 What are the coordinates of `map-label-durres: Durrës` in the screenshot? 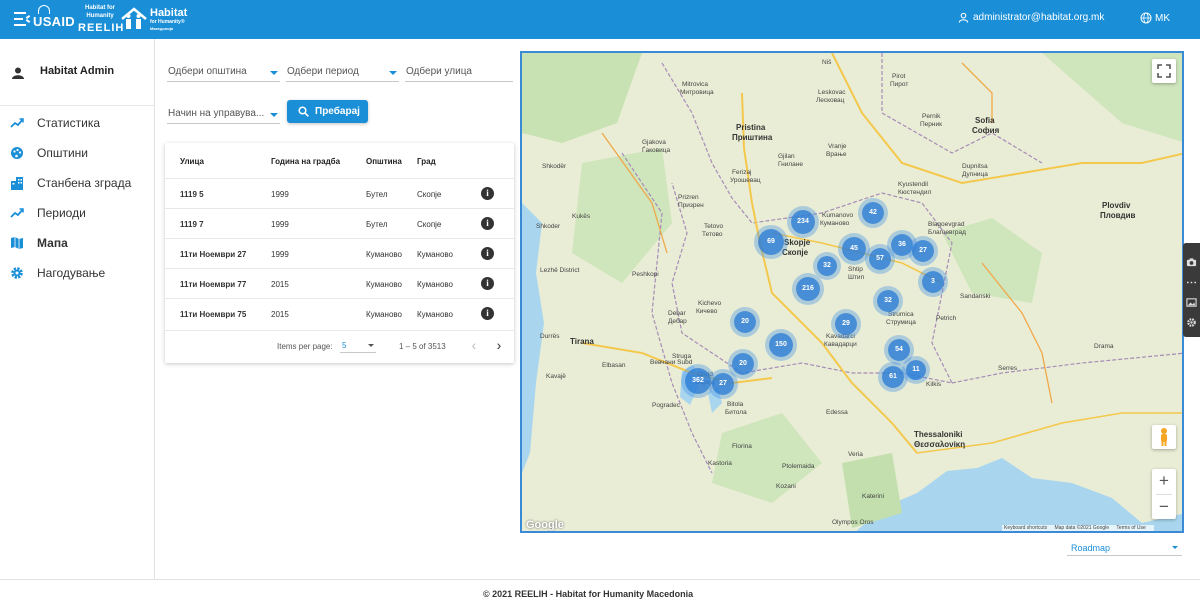 It's located at (550, 336).